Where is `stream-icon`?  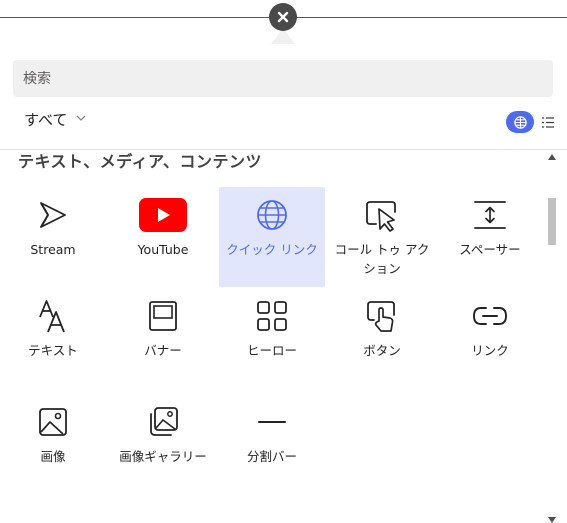
stream-icon is located at coordinates (53, 215).